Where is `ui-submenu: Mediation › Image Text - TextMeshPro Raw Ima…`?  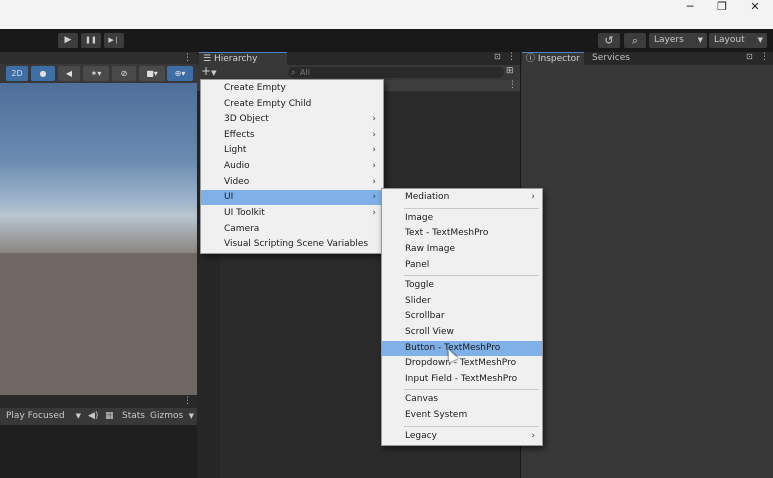
ui-submenu: Mediation › Image Text - TextMeshPro Raw Ima… is located at coordinates (462, 317).